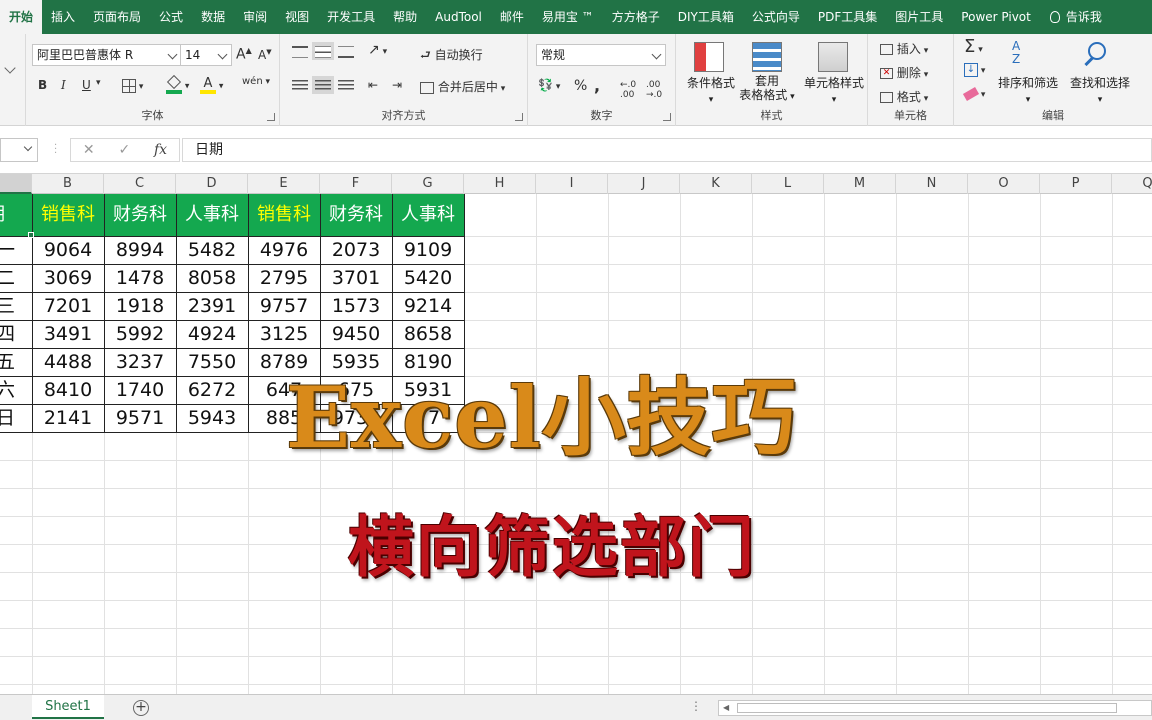 This screenshot has width=1152, height=720. What do you see at coordinates (1132, 184) in the screenshot?
I see `column-header: Q` at bounding box center [1132, 184].